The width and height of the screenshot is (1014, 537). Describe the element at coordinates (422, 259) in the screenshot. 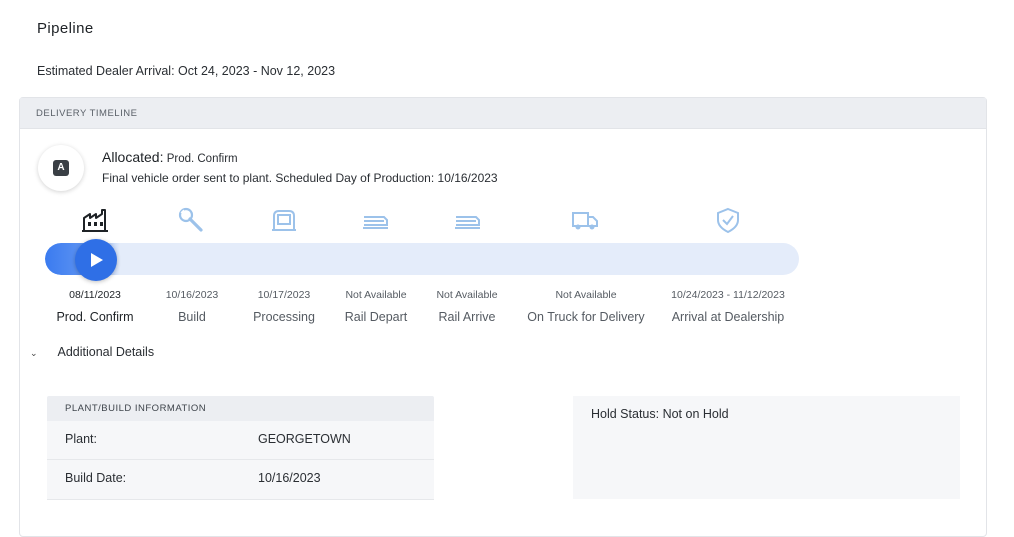

I see `progress-track` at that location.